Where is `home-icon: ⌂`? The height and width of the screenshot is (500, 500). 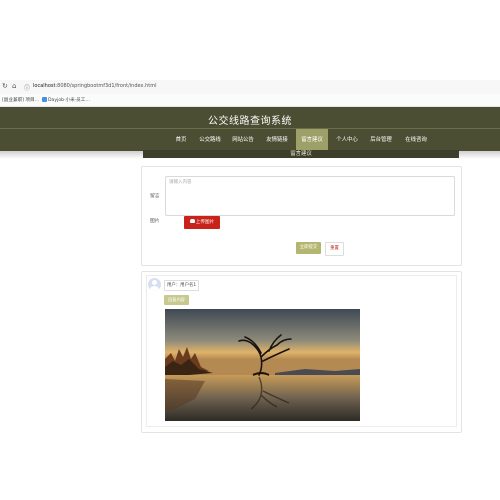
home-icon: ⌂ is located at coordinates (14, 86).